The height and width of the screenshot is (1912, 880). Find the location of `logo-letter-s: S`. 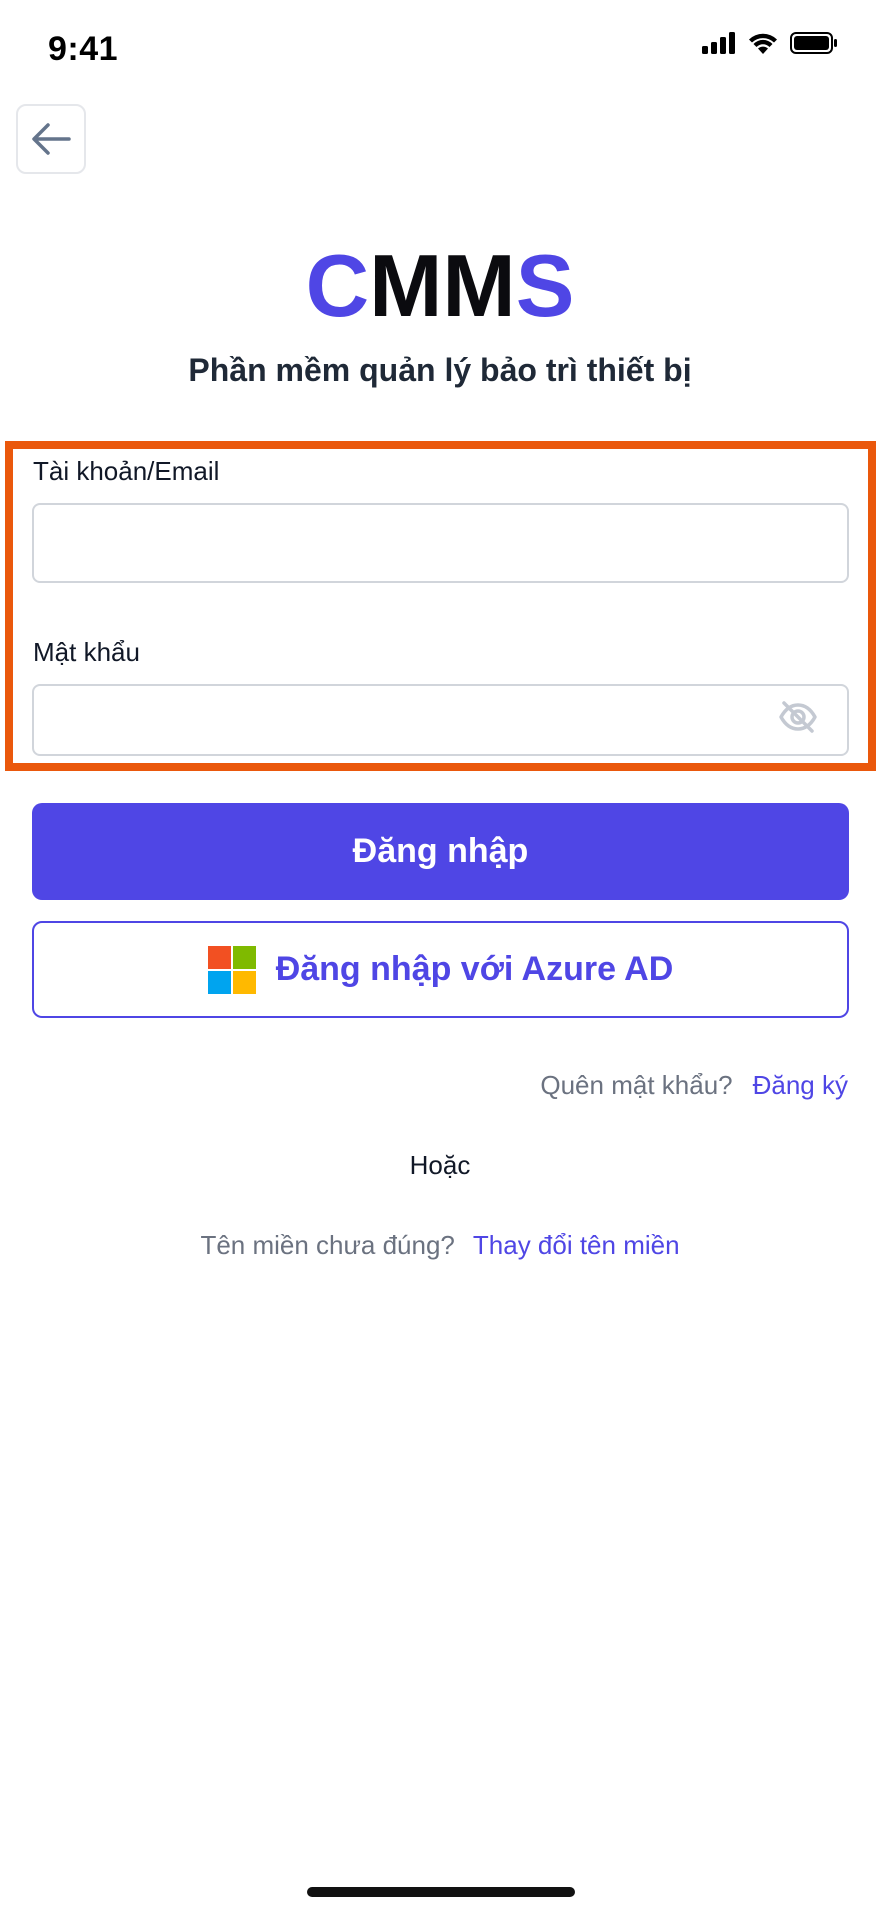

logo-letter-s: S is located at coordinates (545, 285).